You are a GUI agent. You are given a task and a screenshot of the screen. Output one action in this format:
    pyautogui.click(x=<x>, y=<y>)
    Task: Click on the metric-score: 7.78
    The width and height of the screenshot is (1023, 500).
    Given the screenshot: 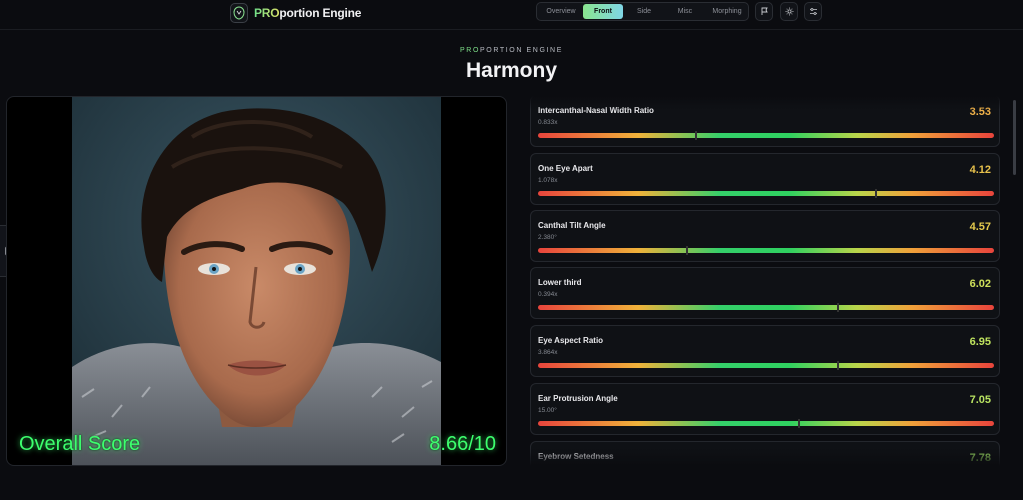 What is the action you would take?
    pyautogui.click(x=980, y=458)
    